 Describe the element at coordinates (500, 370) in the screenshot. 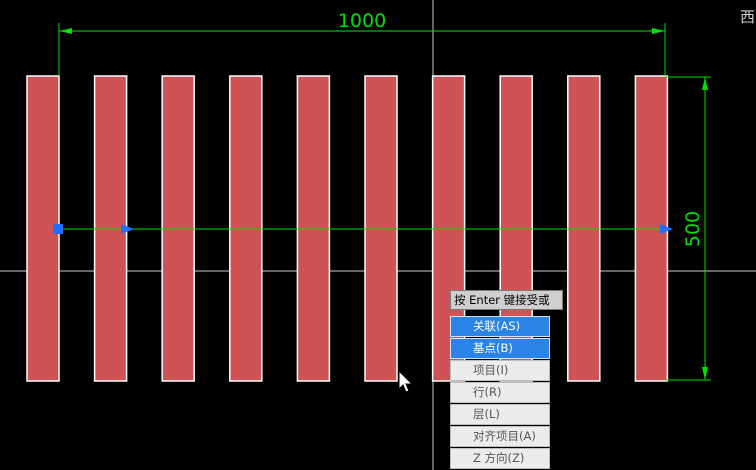

I see `menu-option: 项目(I)` at that location.